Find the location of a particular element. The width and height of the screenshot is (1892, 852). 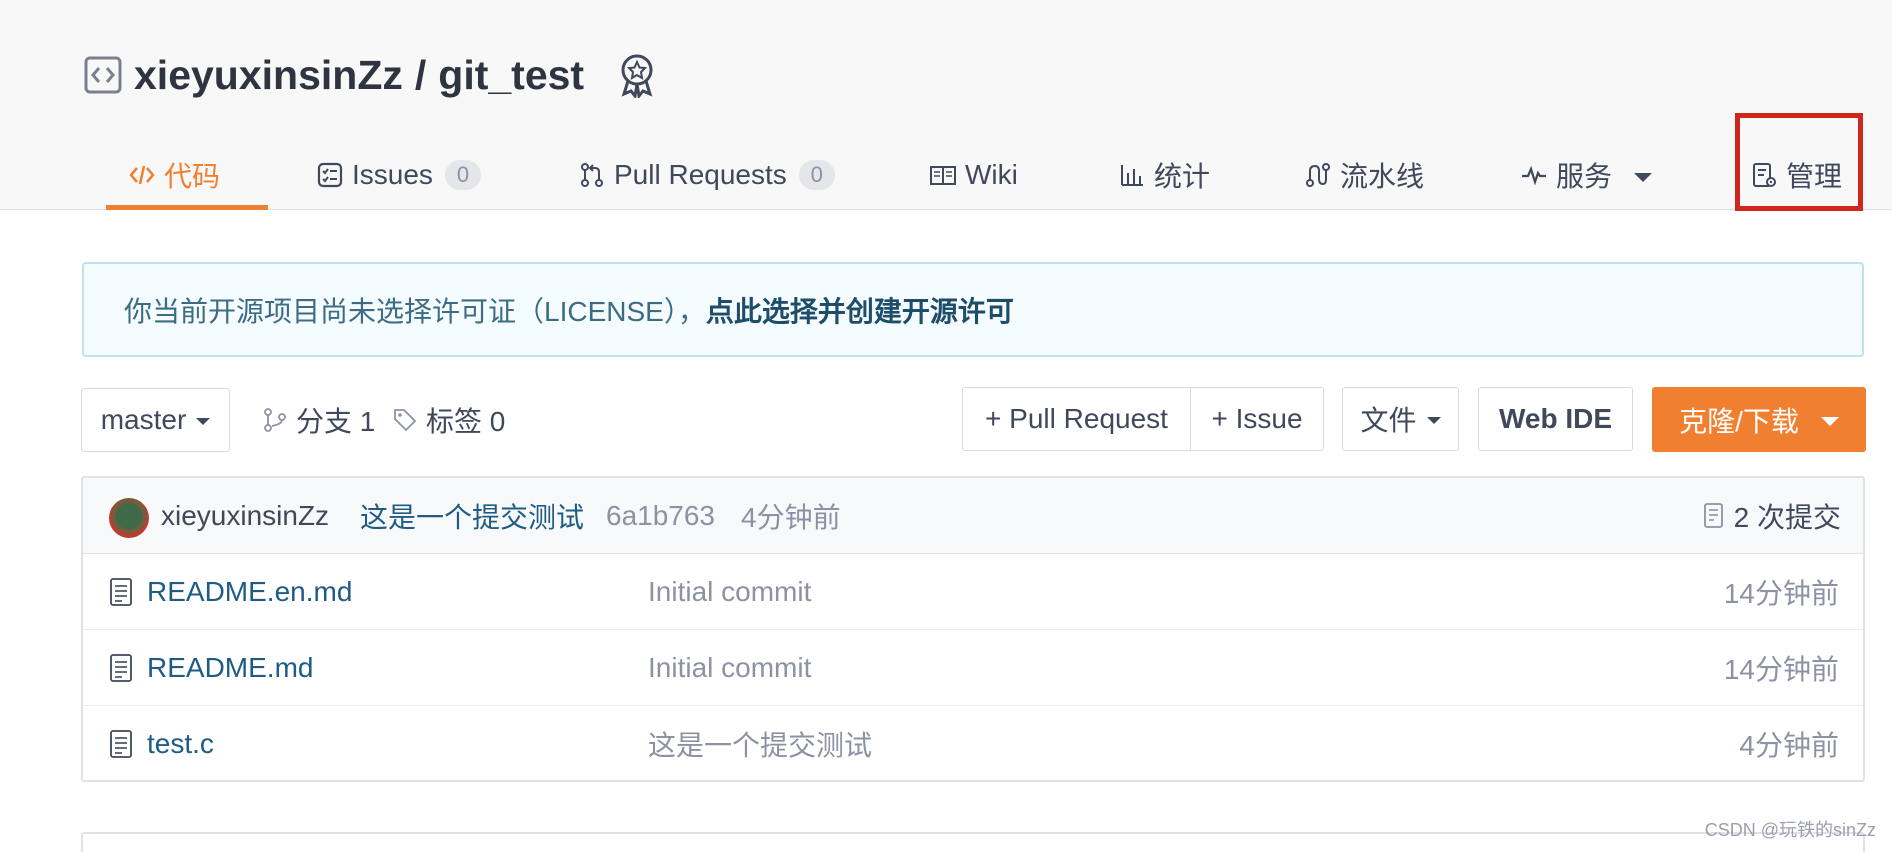

tab-statistics: 统计 is located at coordinates (1164, 175).